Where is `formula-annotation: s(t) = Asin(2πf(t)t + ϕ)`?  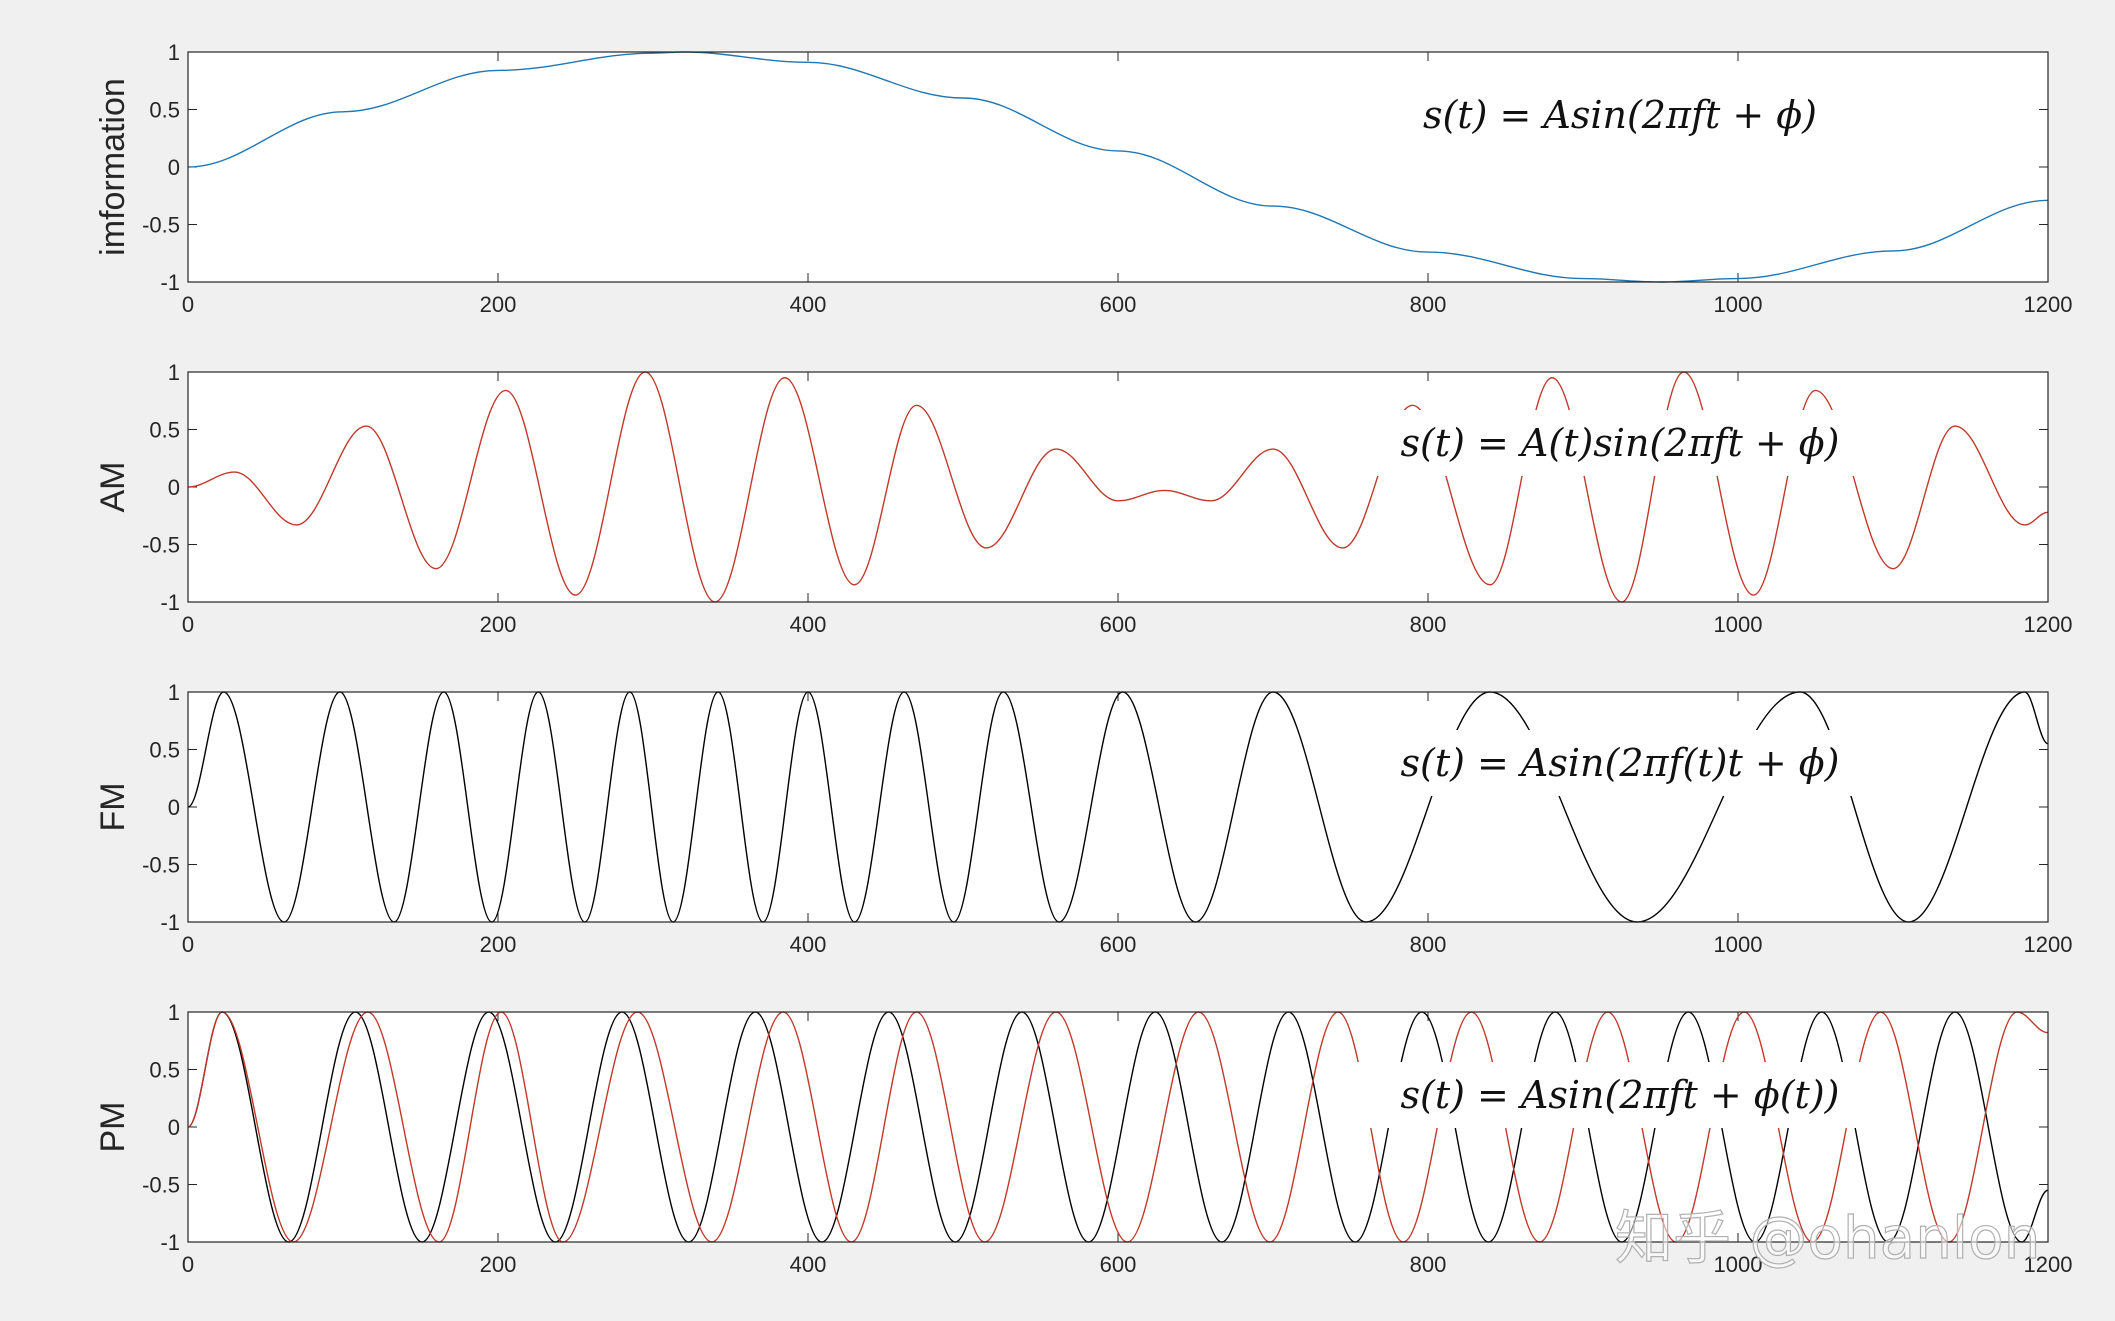 formula-annotation: s(t) = Asin(2πf(t)t + ϕ) is located at coordinates (1620, 763).